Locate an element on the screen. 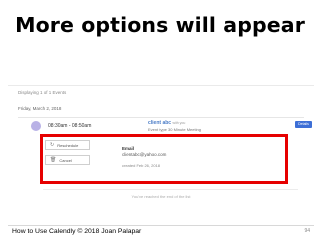 The image size is (320, 240). invitee-name-text: client abc is located at coordinates (160, 123).